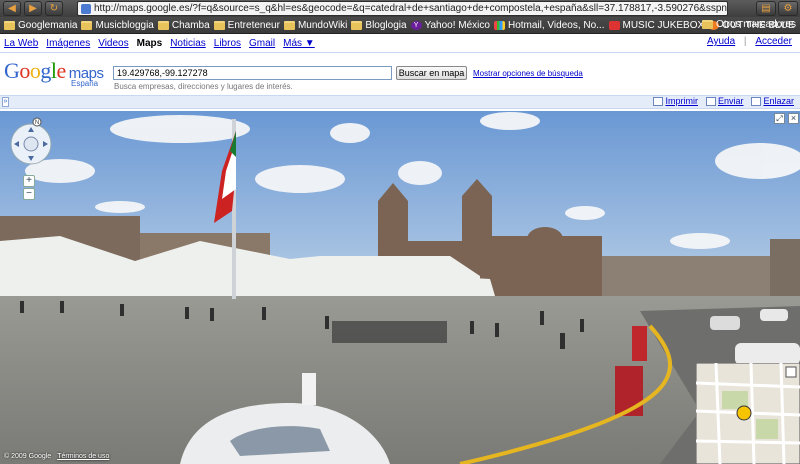 The image size is (800, 464). I want to click on close-icon: ×, so click(793, 118).